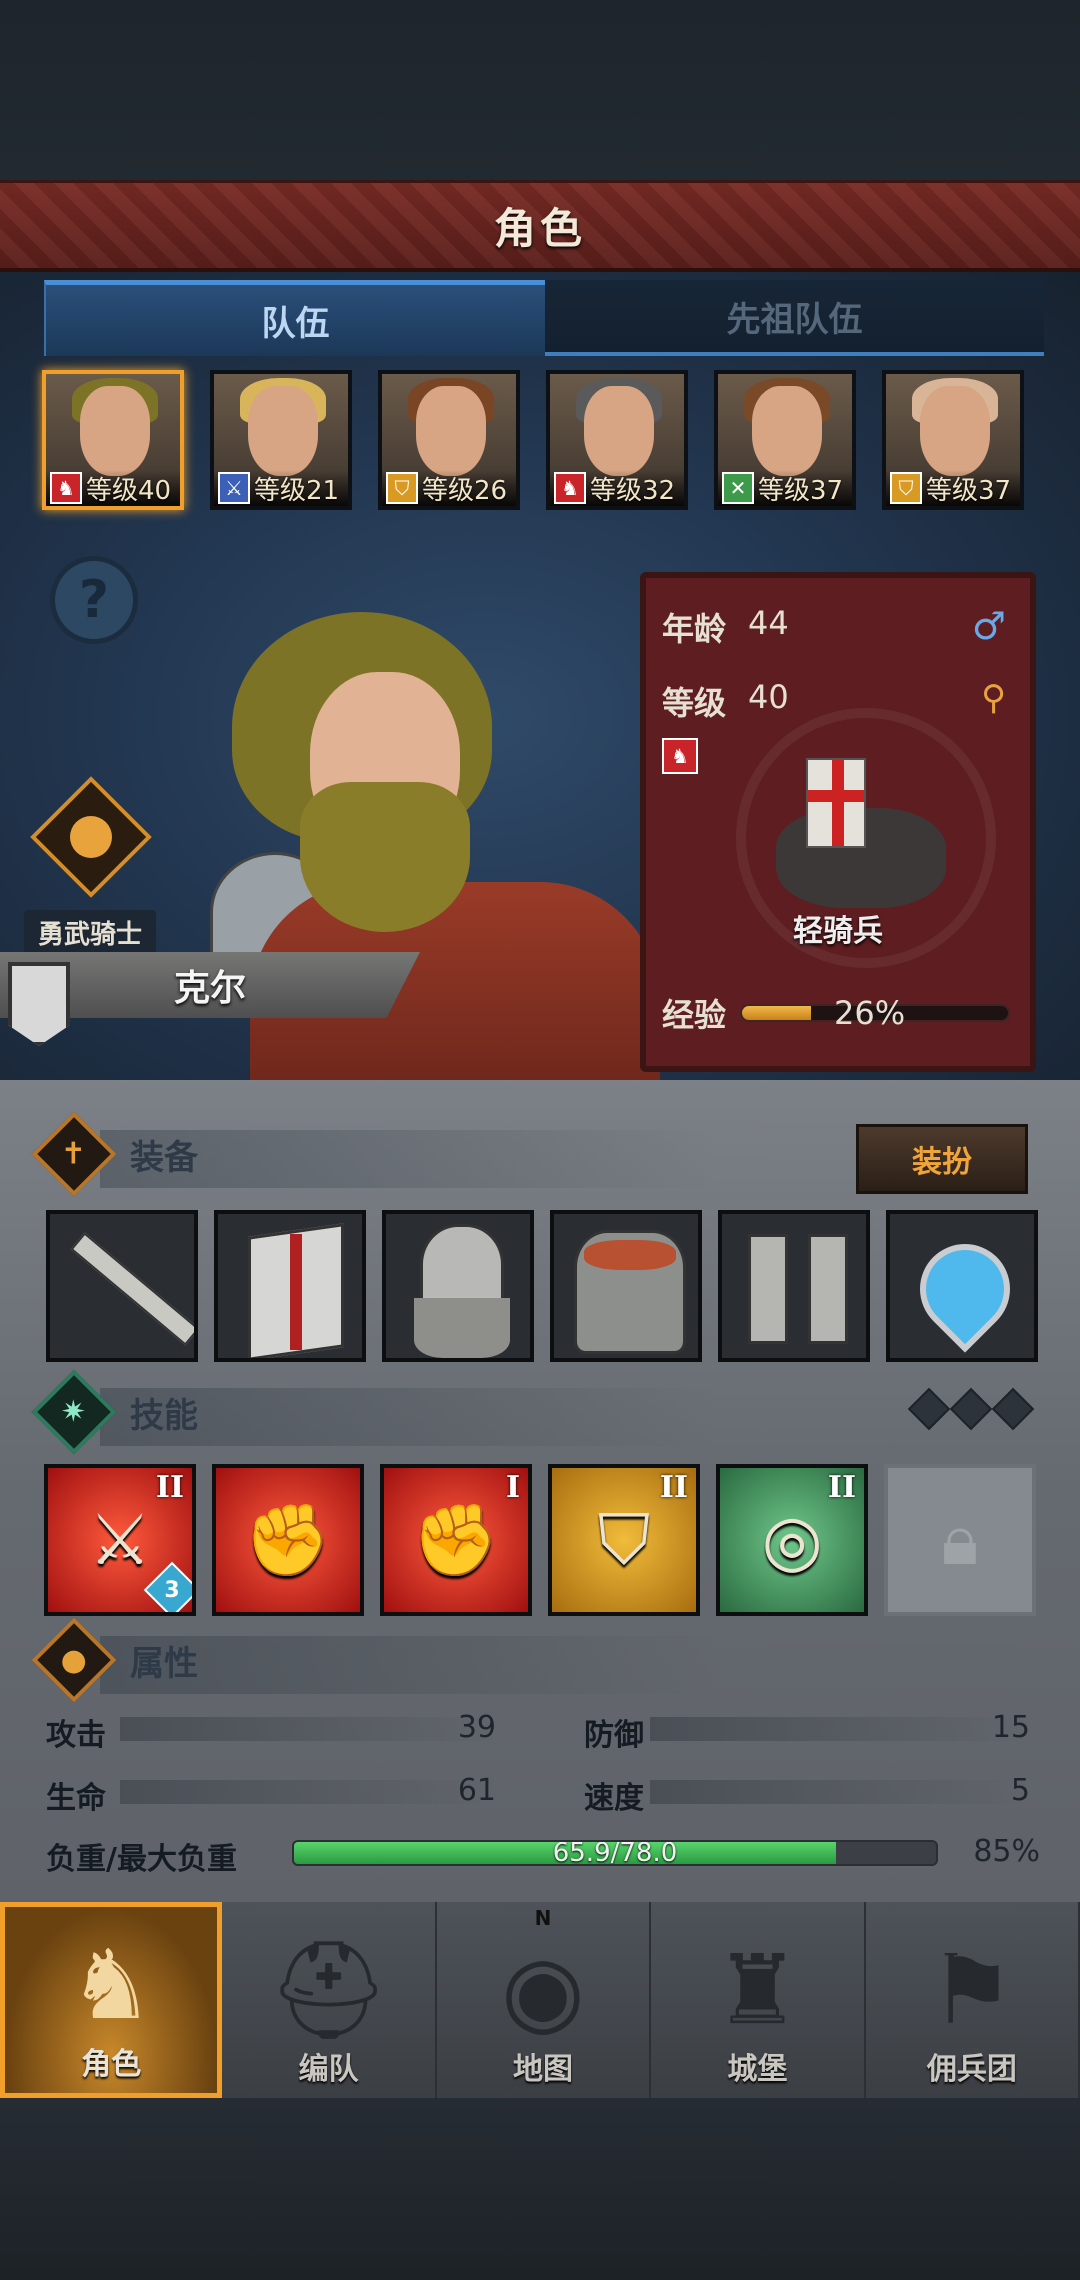  What do you see at coordinates (633, 490) in the screenshot?
I see `member-level-text: 等级32` at bounding box center [633, 490].